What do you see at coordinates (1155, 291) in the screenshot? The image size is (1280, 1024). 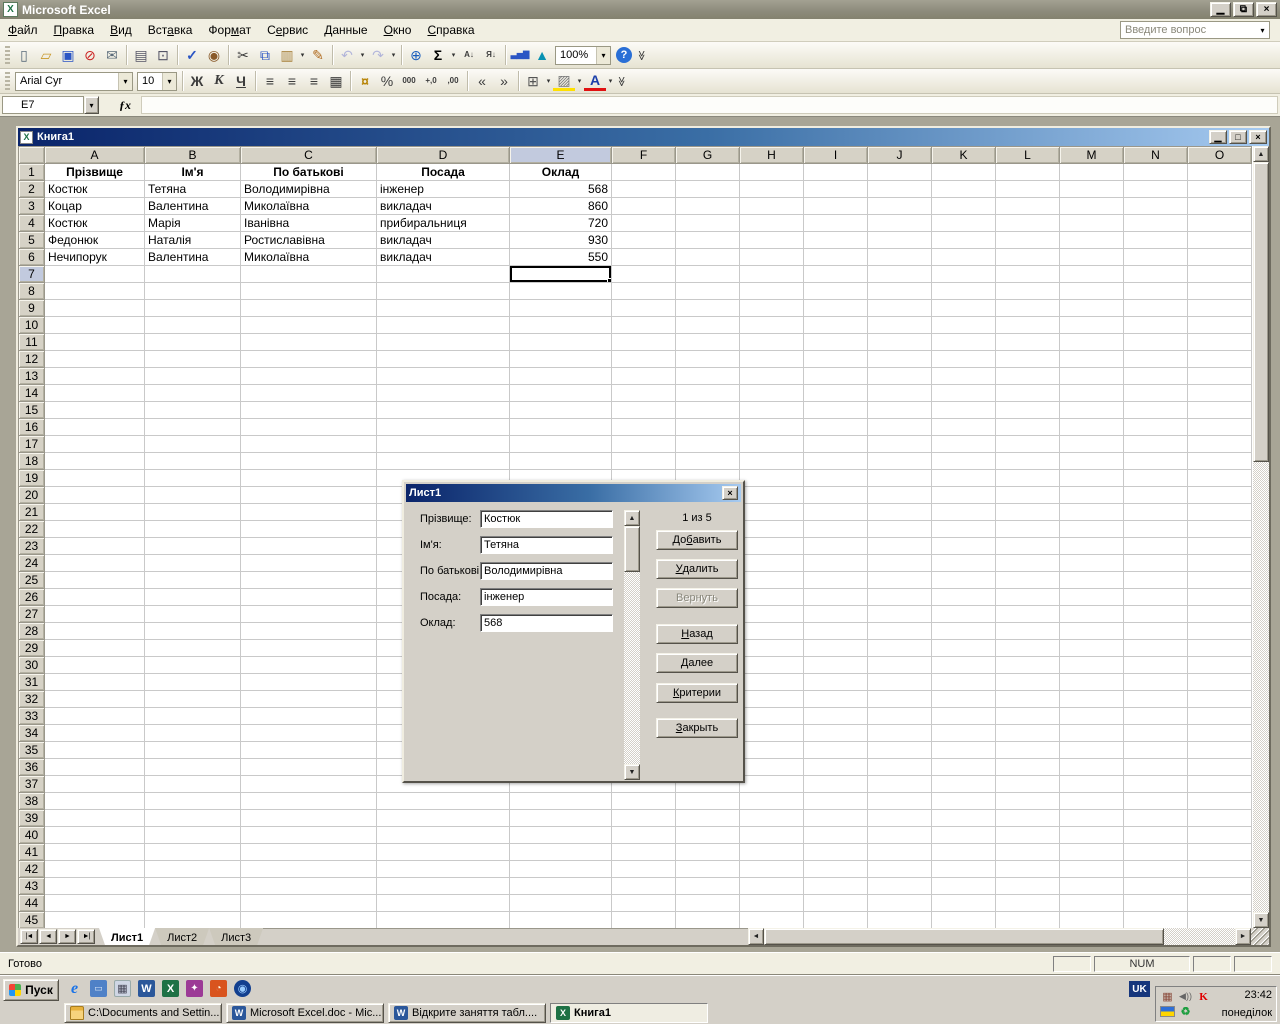 I see `cell-N8` at bounding box center [1155, 291].